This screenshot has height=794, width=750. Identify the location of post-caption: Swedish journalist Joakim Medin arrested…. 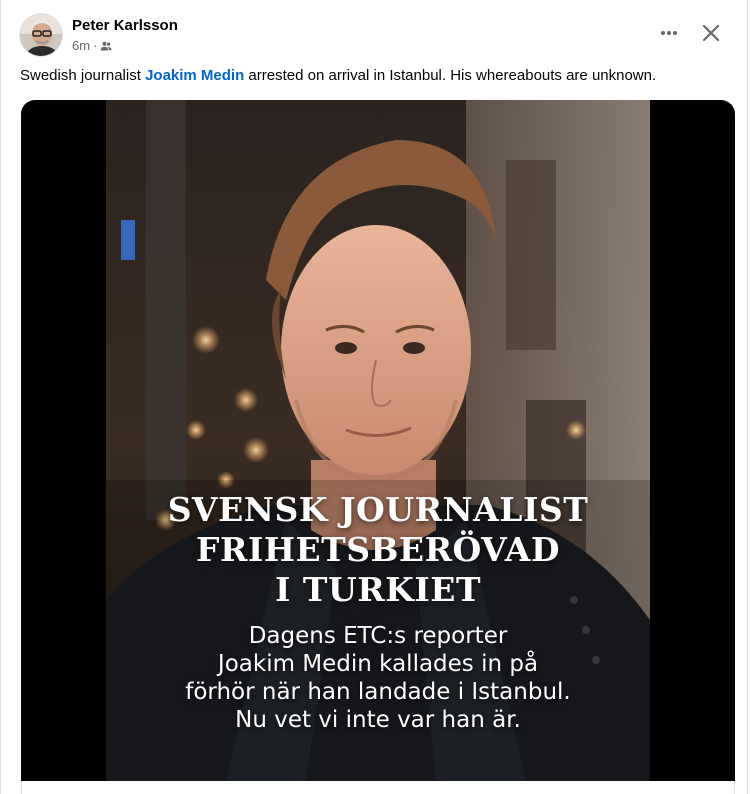
(374, 76).